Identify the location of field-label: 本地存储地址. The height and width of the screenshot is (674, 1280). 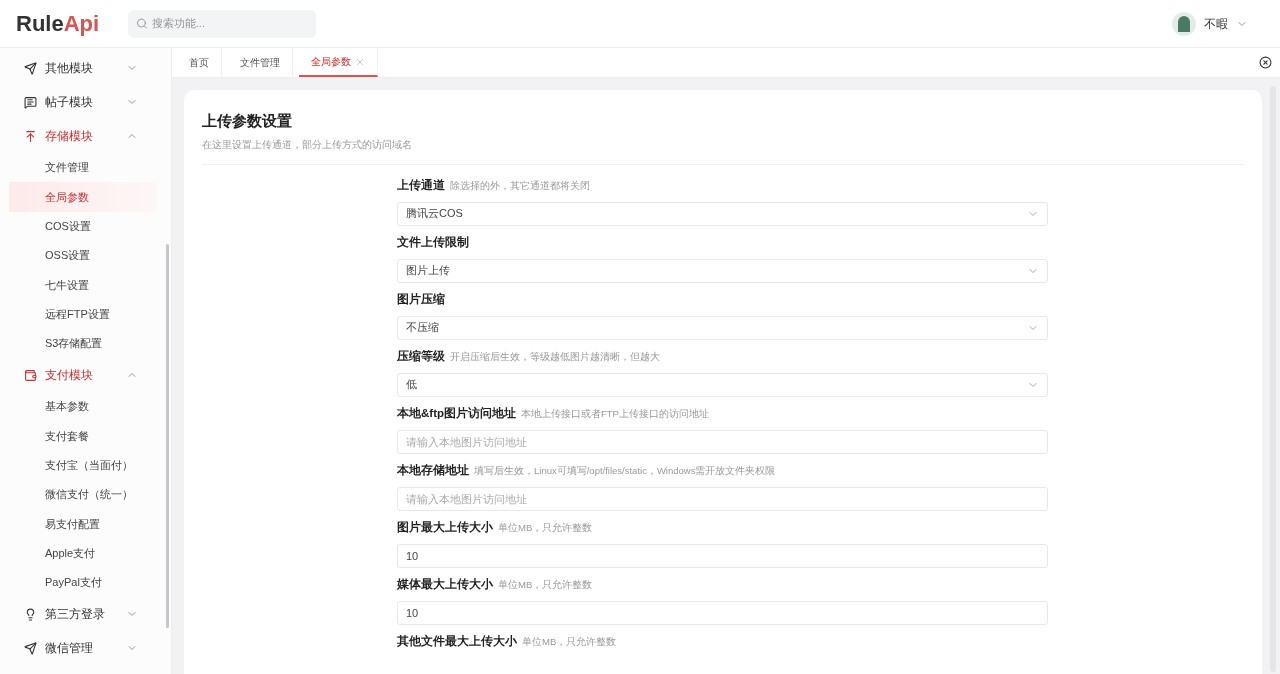
(433, 470).